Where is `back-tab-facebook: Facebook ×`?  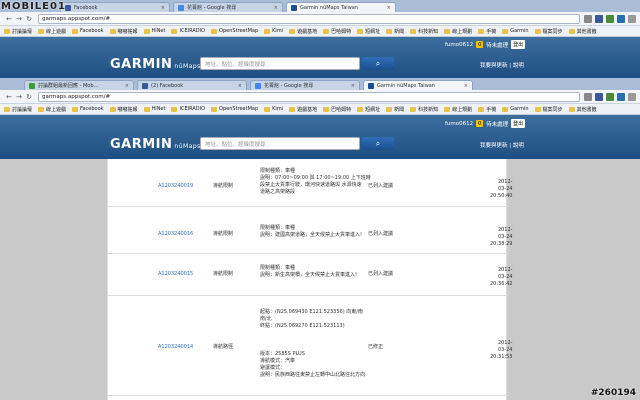 back-tab-facebook: Facebook × is located at coordinates (115, 7).